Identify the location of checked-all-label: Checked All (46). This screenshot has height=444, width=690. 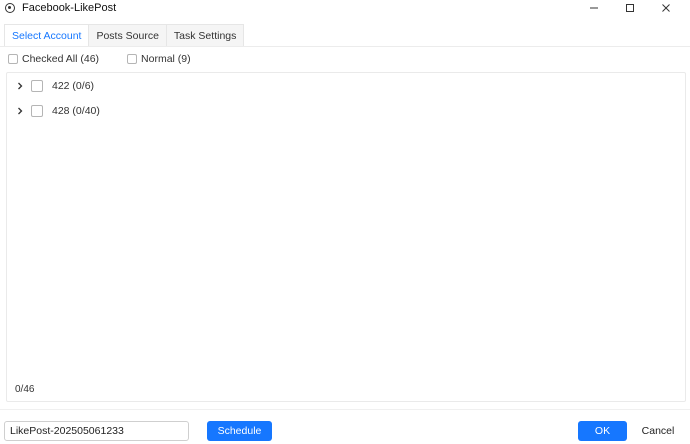
(61, 59).